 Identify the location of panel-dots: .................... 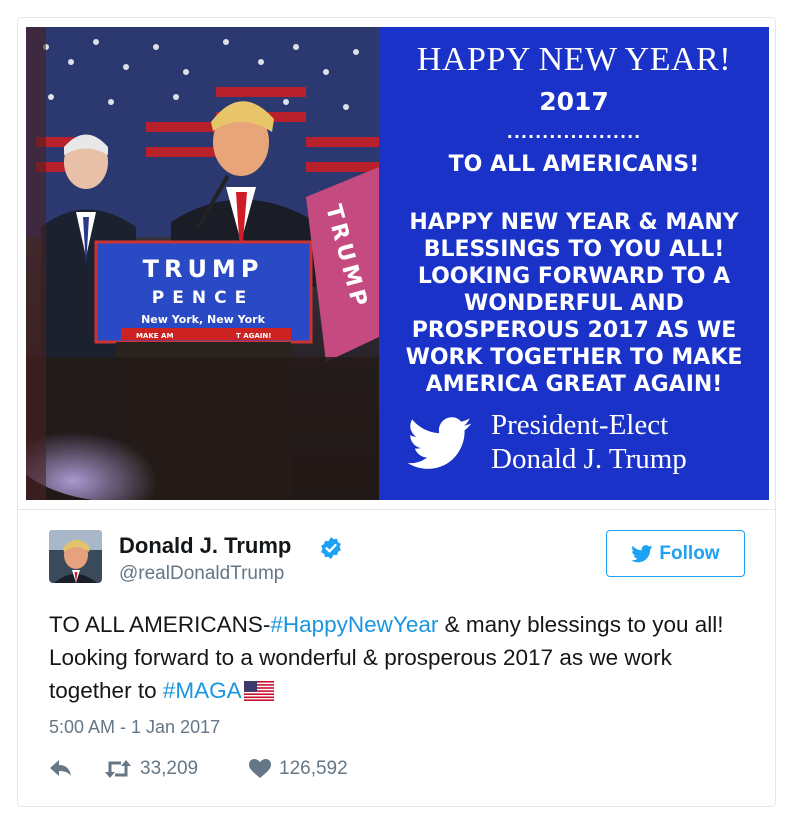
(574, 132).